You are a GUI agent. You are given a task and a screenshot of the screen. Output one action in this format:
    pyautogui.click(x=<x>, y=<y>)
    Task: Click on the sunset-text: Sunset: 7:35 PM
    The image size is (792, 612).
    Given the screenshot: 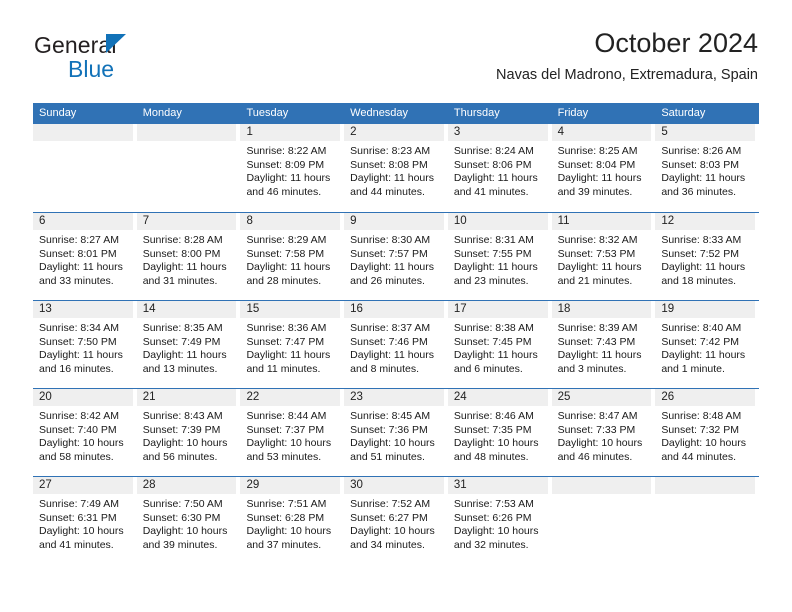 What is the action you would take?
    pyautogui.click(x=492, y=429)
    